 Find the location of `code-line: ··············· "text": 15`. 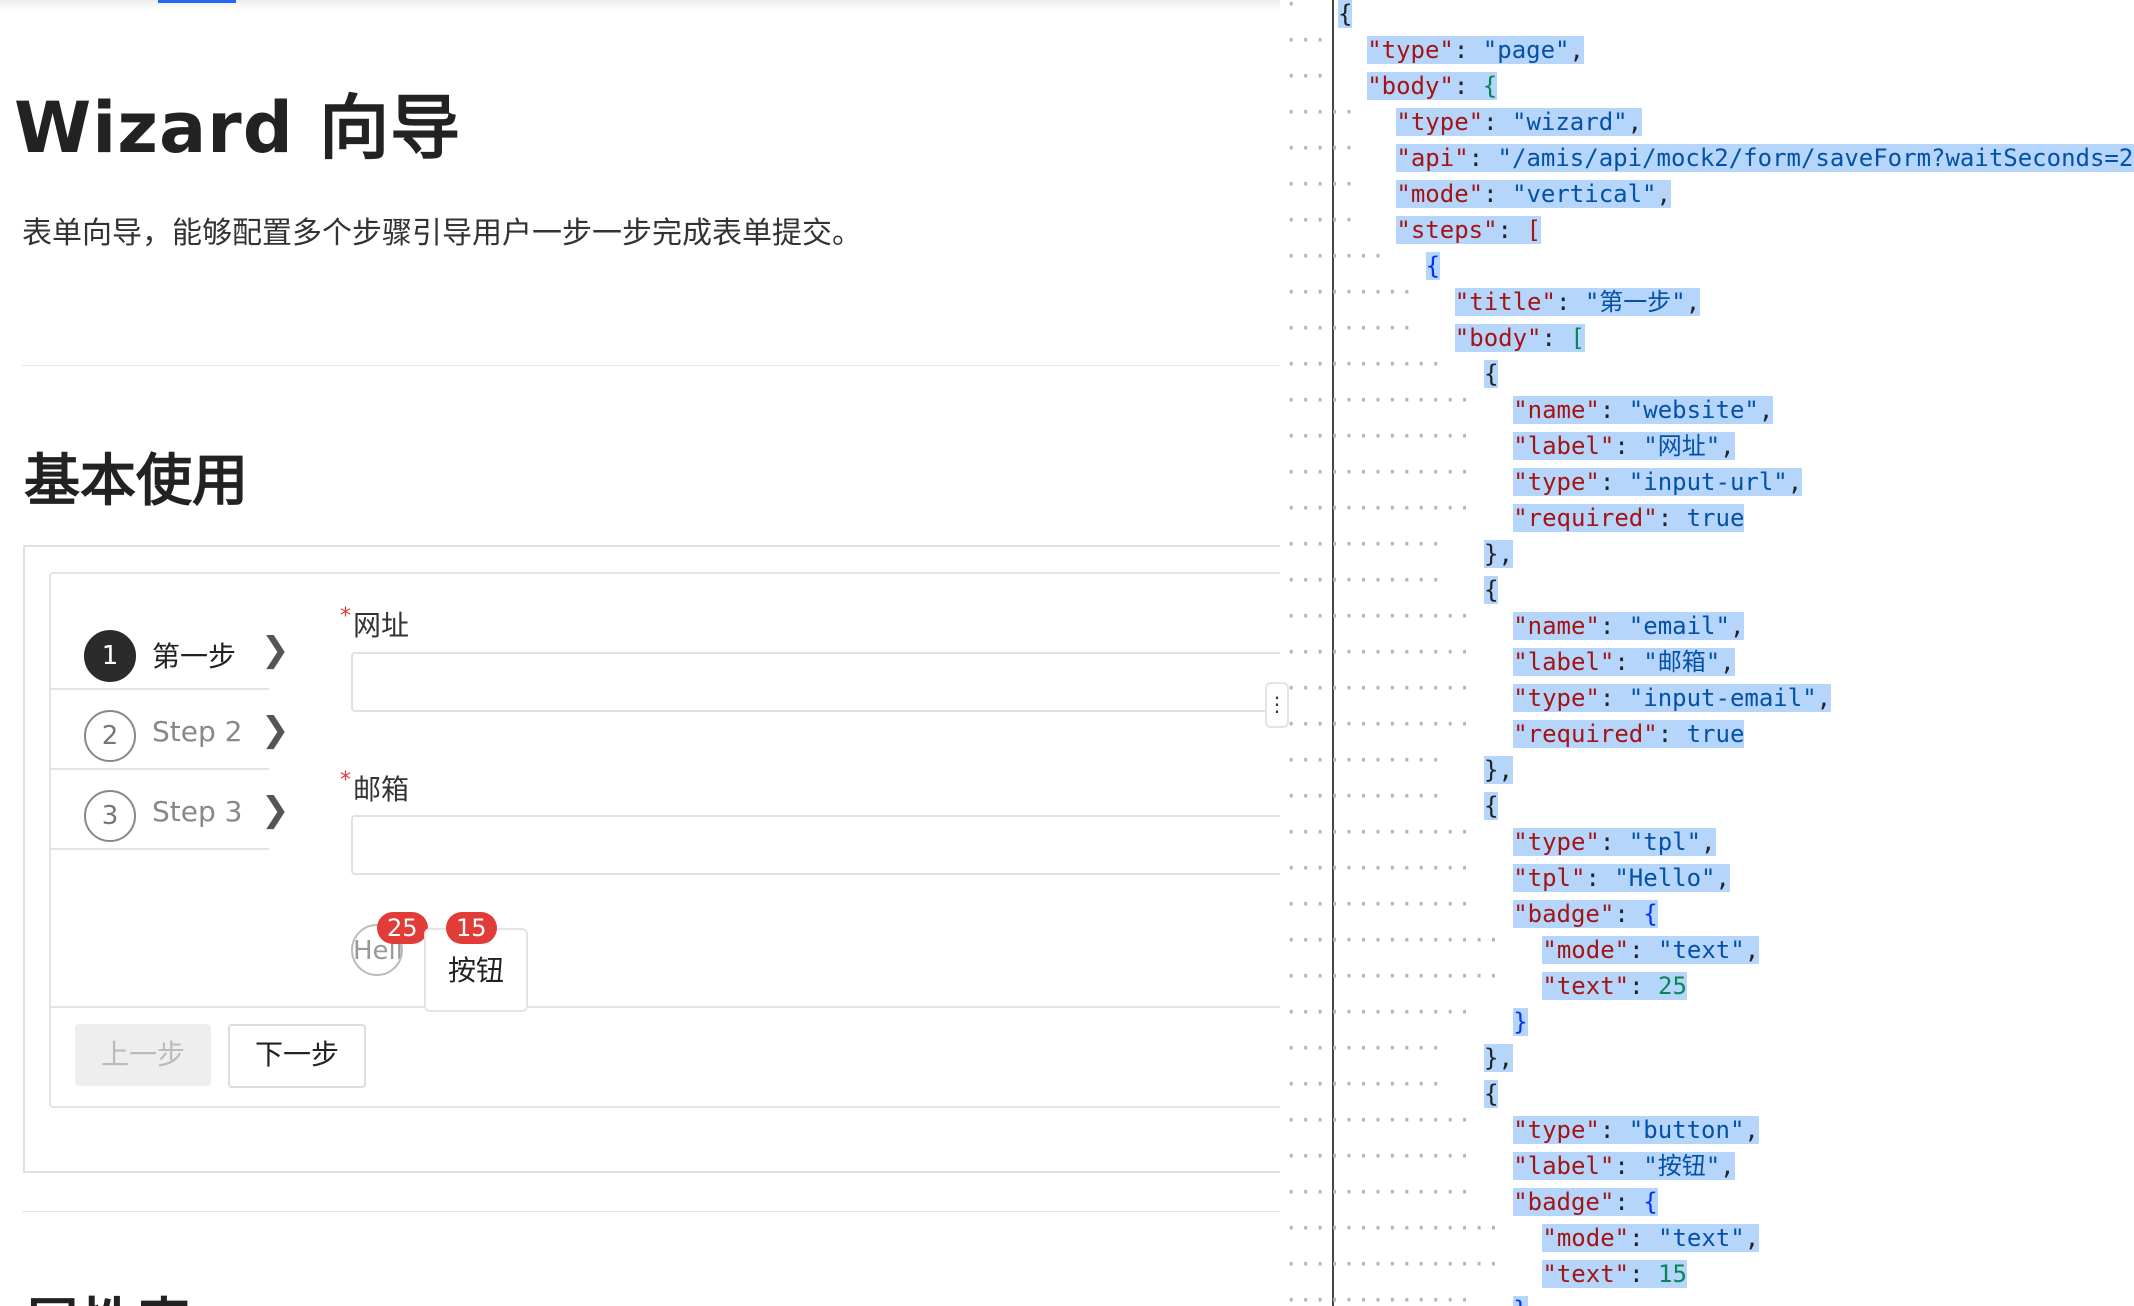

code-line: ··············· "text": 15 is located at coordinates (1485, 1269).